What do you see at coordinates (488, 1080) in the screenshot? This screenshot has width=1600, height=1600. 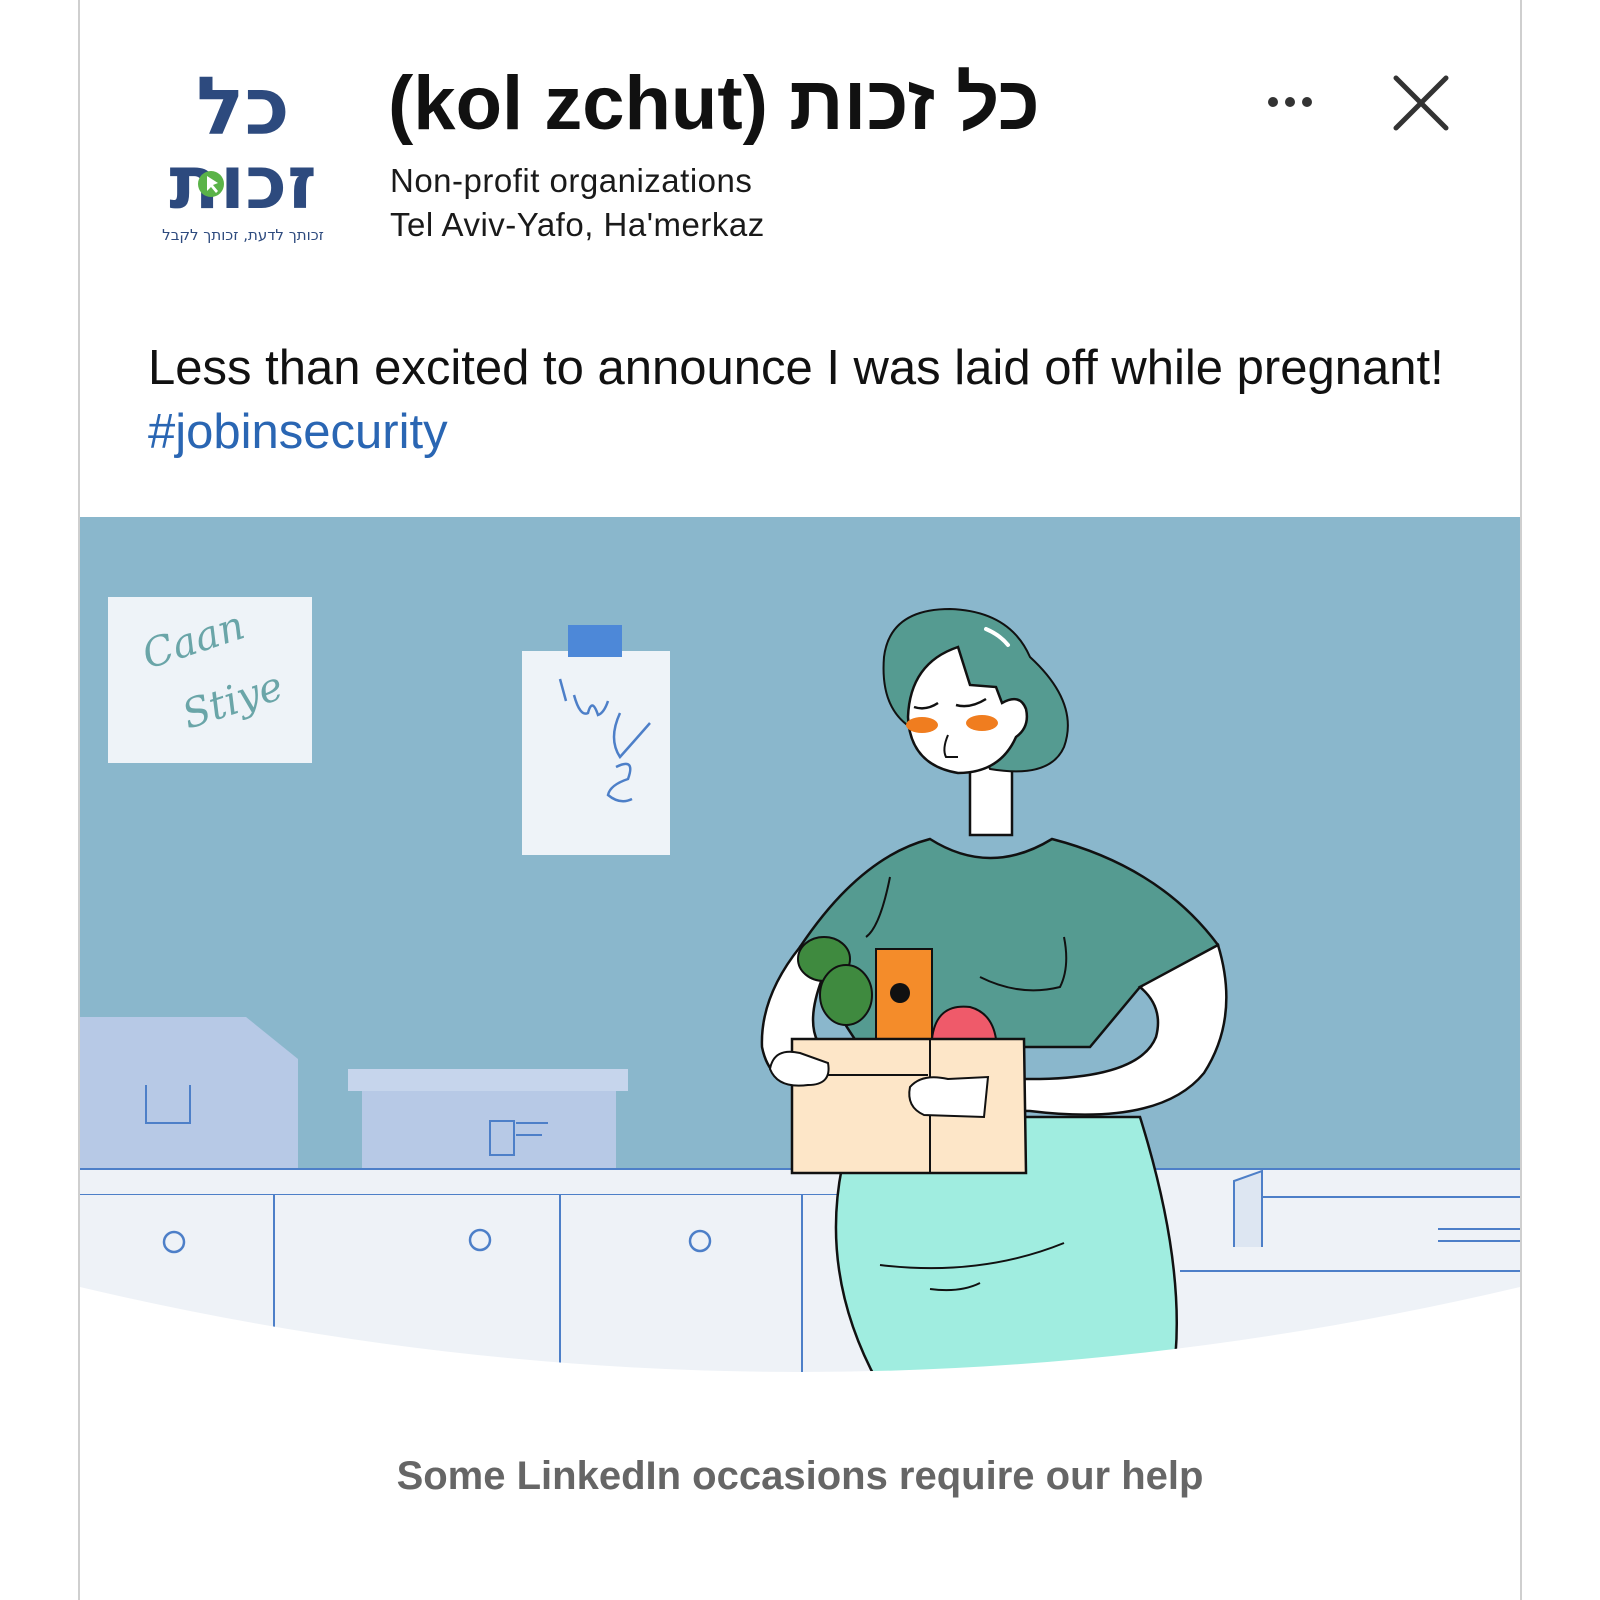 I see `middle-box-lid` at bounding box center [488, 1080].